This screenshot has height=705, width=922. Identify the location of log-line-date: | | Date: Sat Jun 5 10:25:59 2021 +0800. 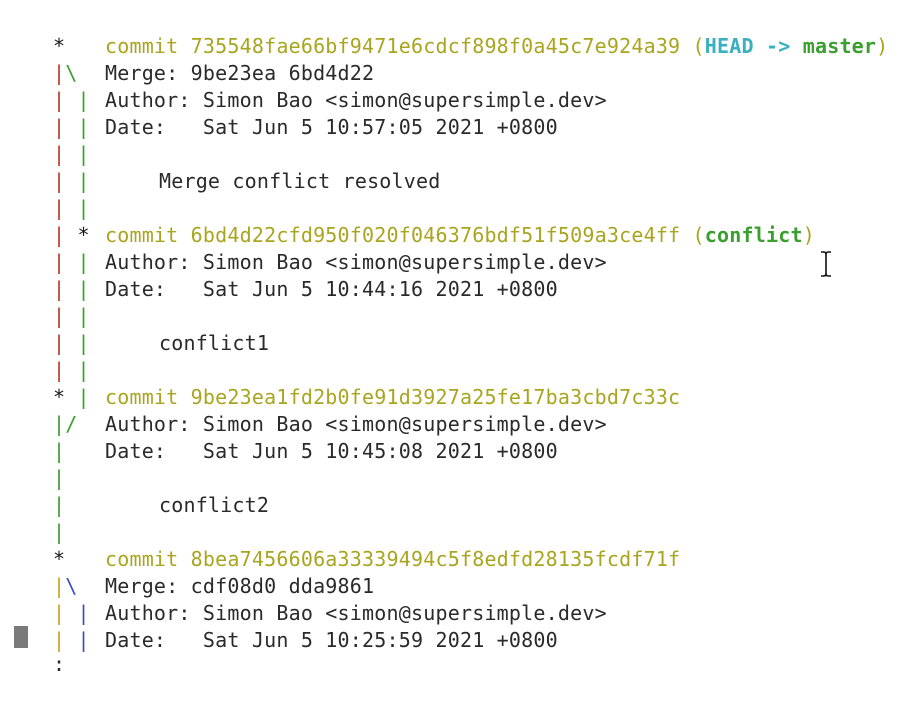
(305, 640).